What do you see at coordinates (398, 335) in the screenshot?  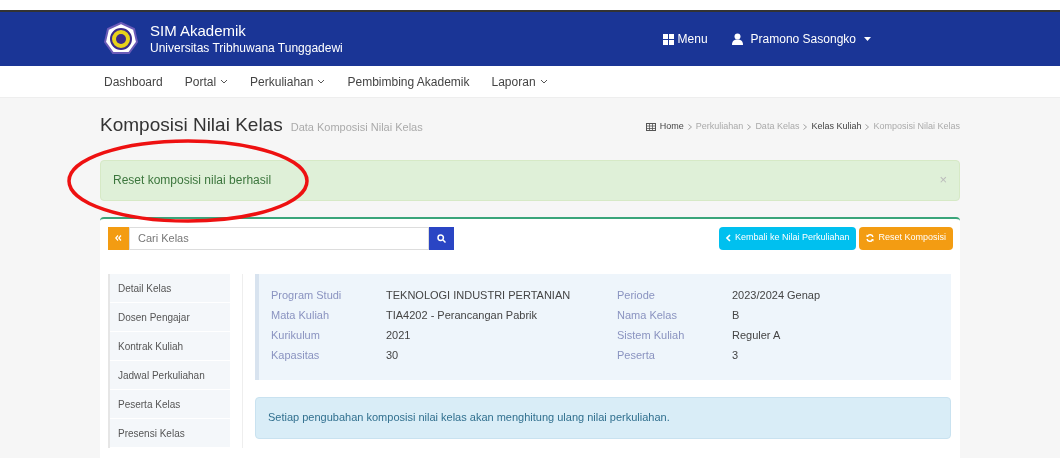 I see `info-value: 2021` at bounding box center [398, 335].